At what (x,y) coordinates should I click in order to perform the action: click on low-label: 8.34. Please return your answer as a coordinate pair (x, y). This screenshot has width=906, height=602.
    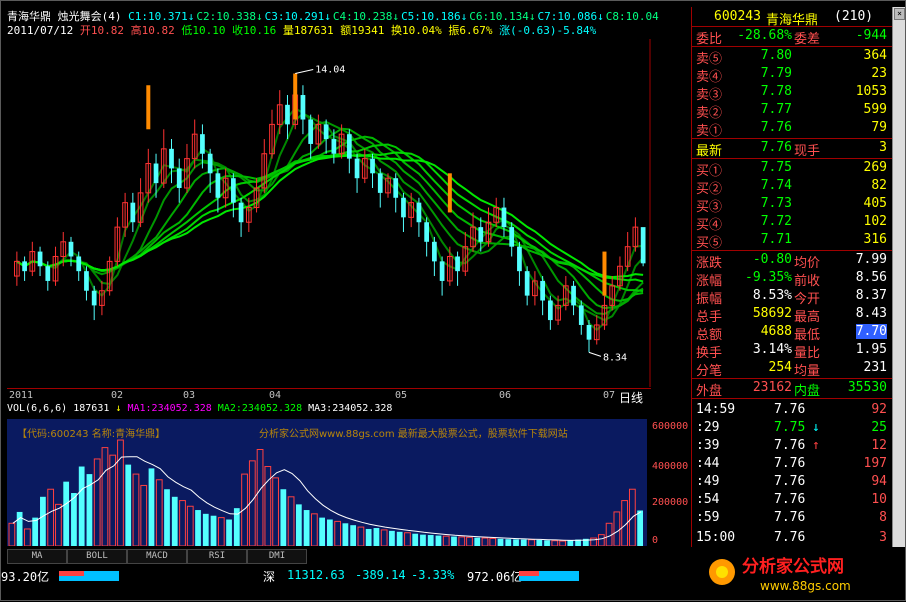
    Looking at the image, I should click on (615, 357).